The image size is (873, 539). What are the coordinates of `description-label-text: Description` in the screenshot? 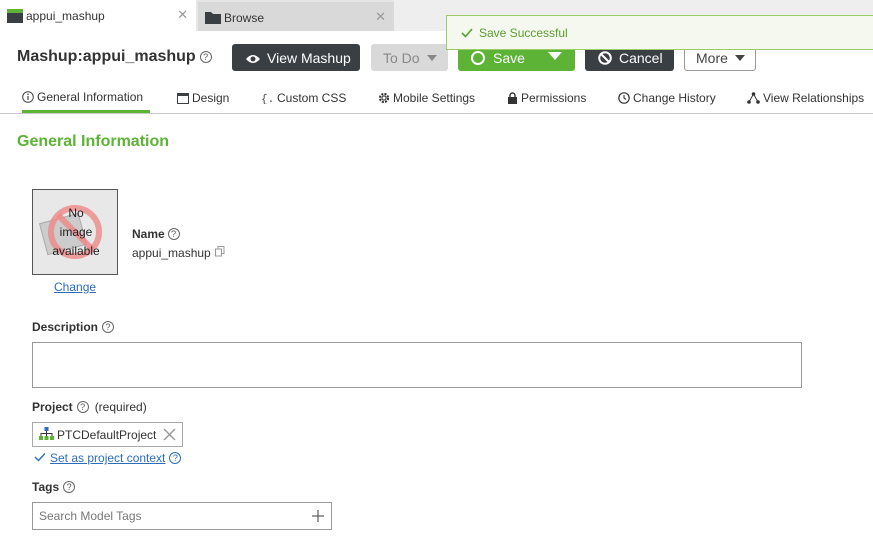 It's located at (65, 327).